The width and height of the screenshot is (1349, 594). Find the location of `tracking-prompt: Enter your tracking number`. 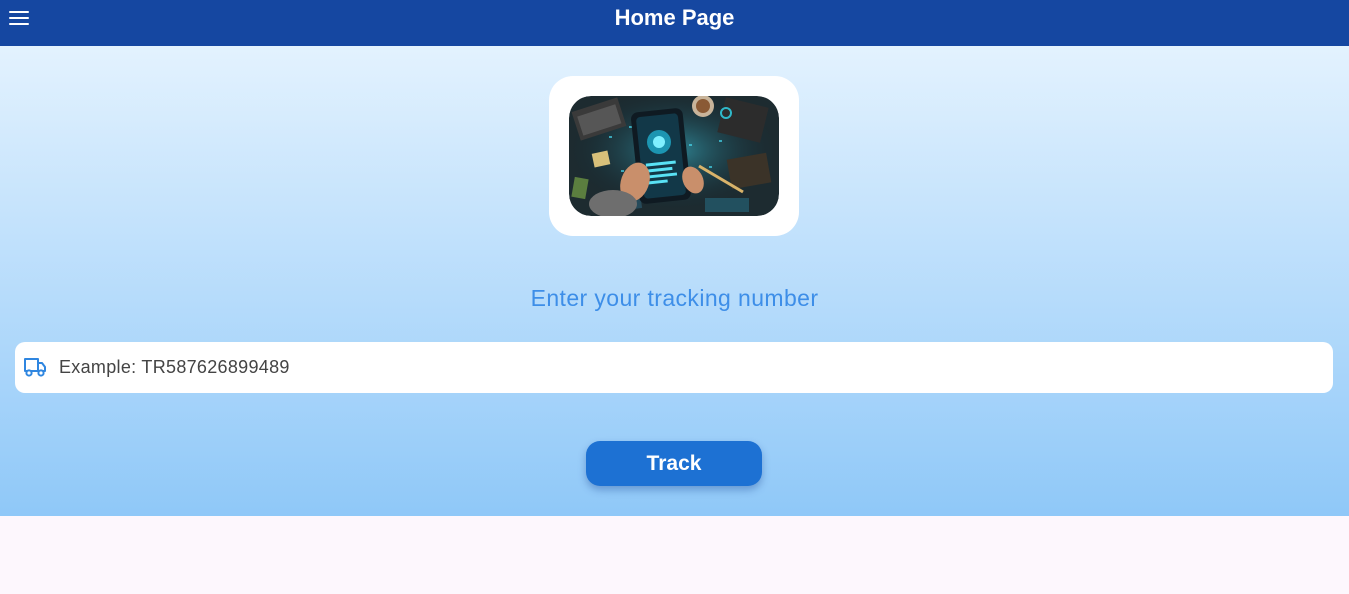

tracking-prompt: Enter your tracking number is located at coordinates (674, 298).